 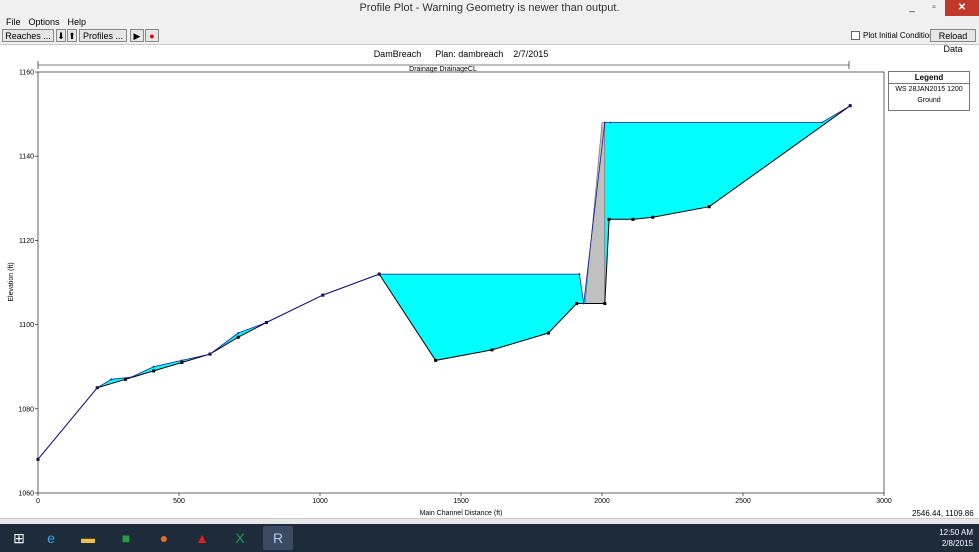 I want to click on plot-date: 2/7/2015, so click(x=530, y=54).